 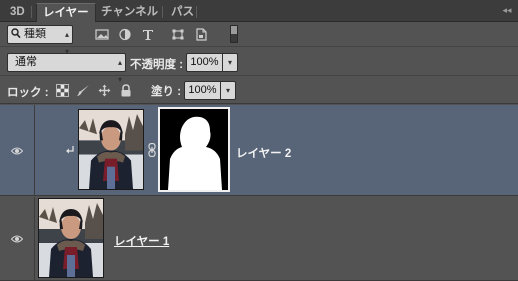 What do you see at coordinates (148, 34) in the screenshot?
I see `type-filter-icon` at bounding box center [148, 34].